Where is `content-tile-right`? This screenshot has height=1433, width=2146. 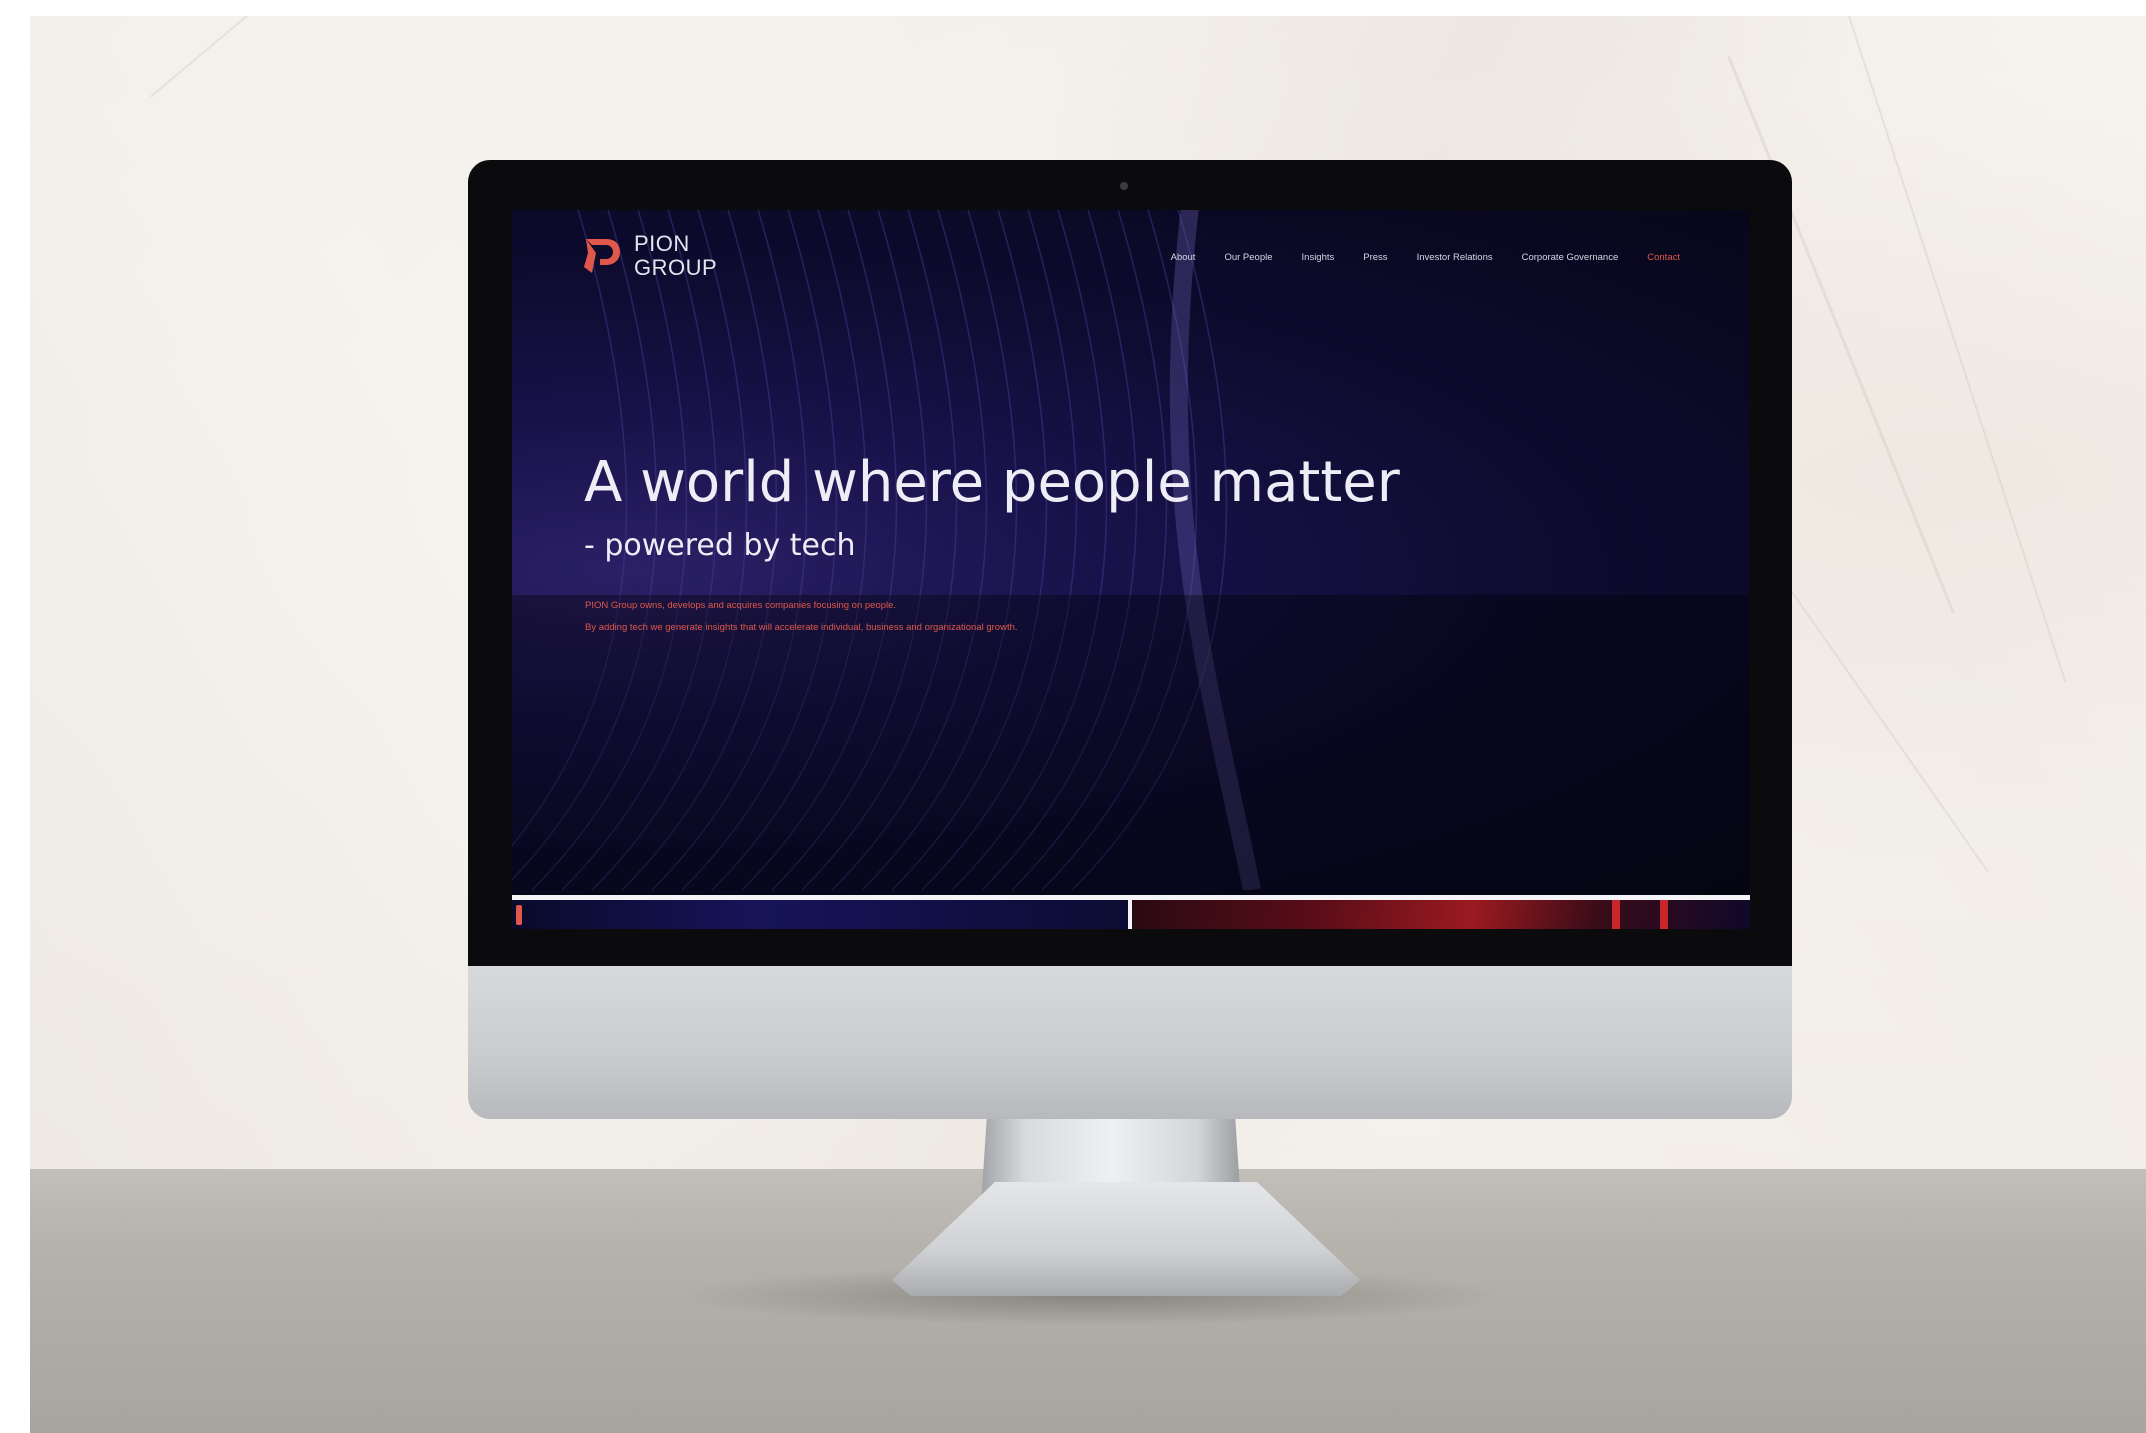
content-tile-right is located at coordinates (1441, 914).